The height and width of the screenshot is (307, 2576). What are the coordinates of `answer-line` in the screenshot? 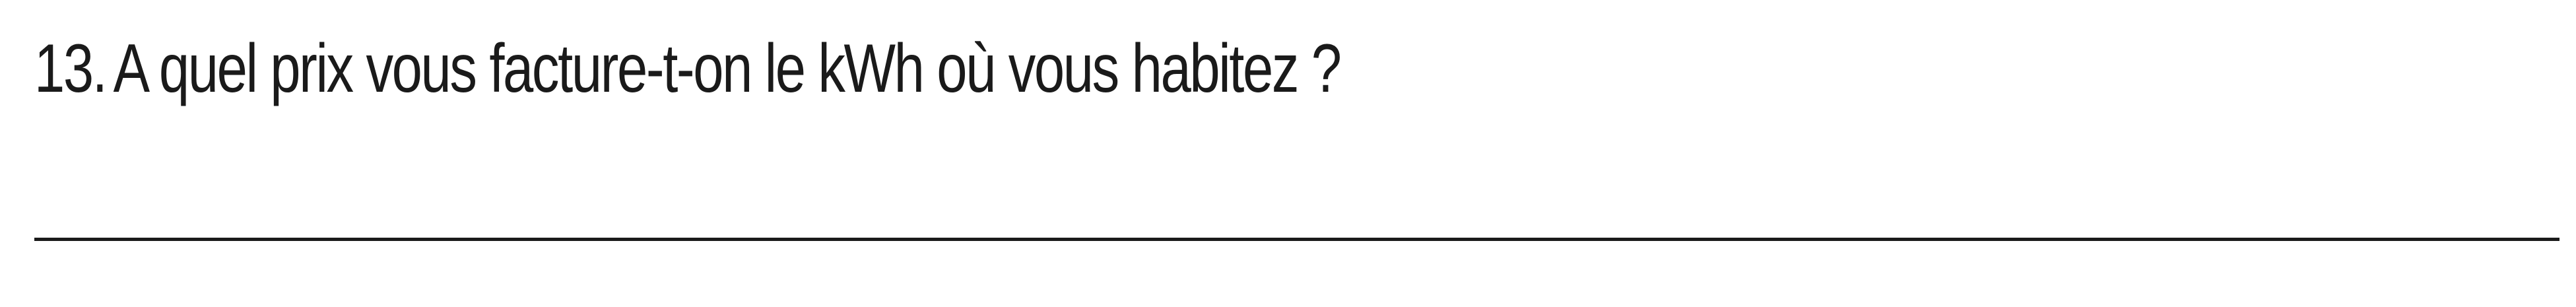 It's located at (1296, 239).